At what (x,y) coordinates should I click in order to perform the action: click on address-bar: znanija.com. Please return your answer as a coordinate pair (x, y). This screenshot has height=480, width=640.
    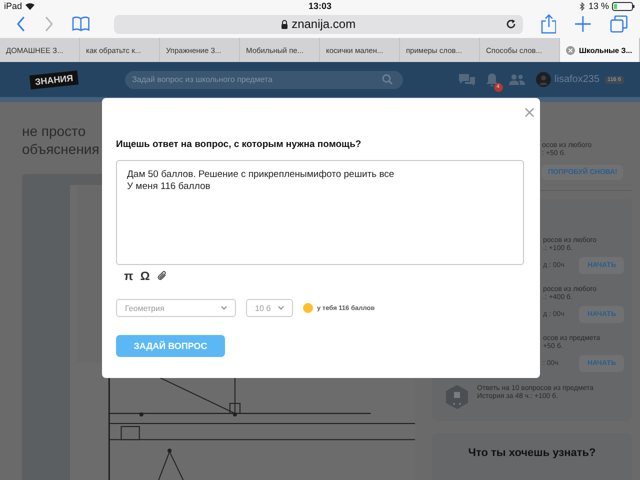
    Looking at the image, I should click on (318, 24).